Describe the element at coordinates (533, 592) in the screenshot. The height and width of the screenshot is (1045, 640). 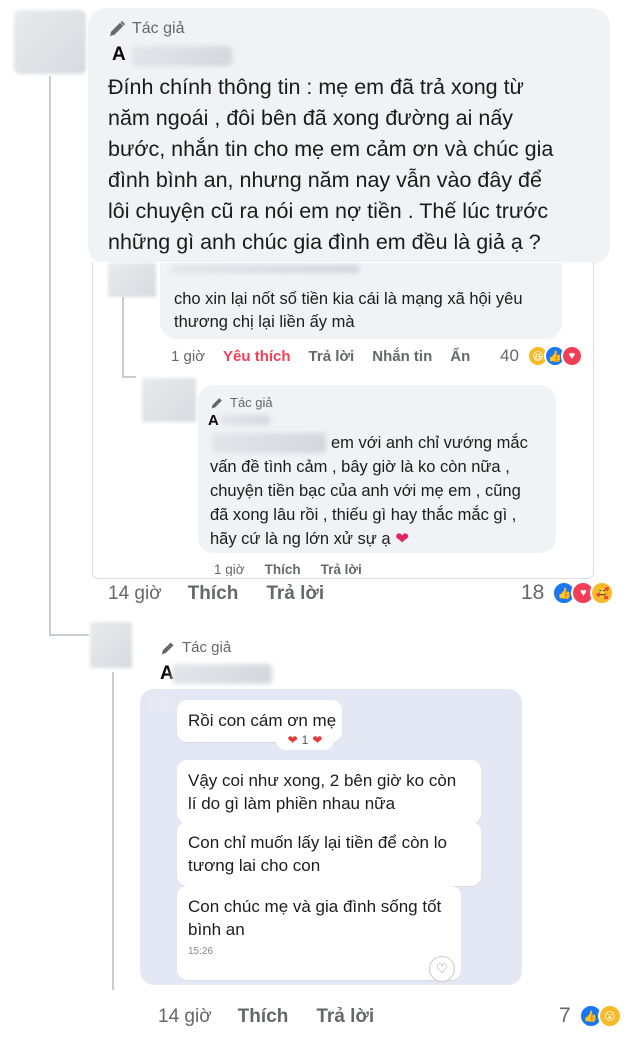
I see `reaction-count: 18` at that location.